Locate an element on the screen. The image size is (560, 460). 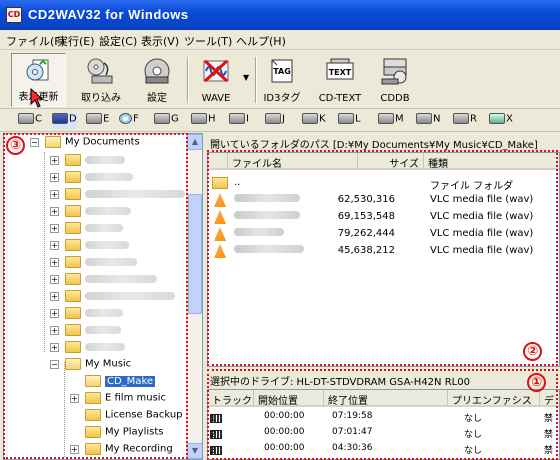
column-header-icon is located at coordinates (218, 161).